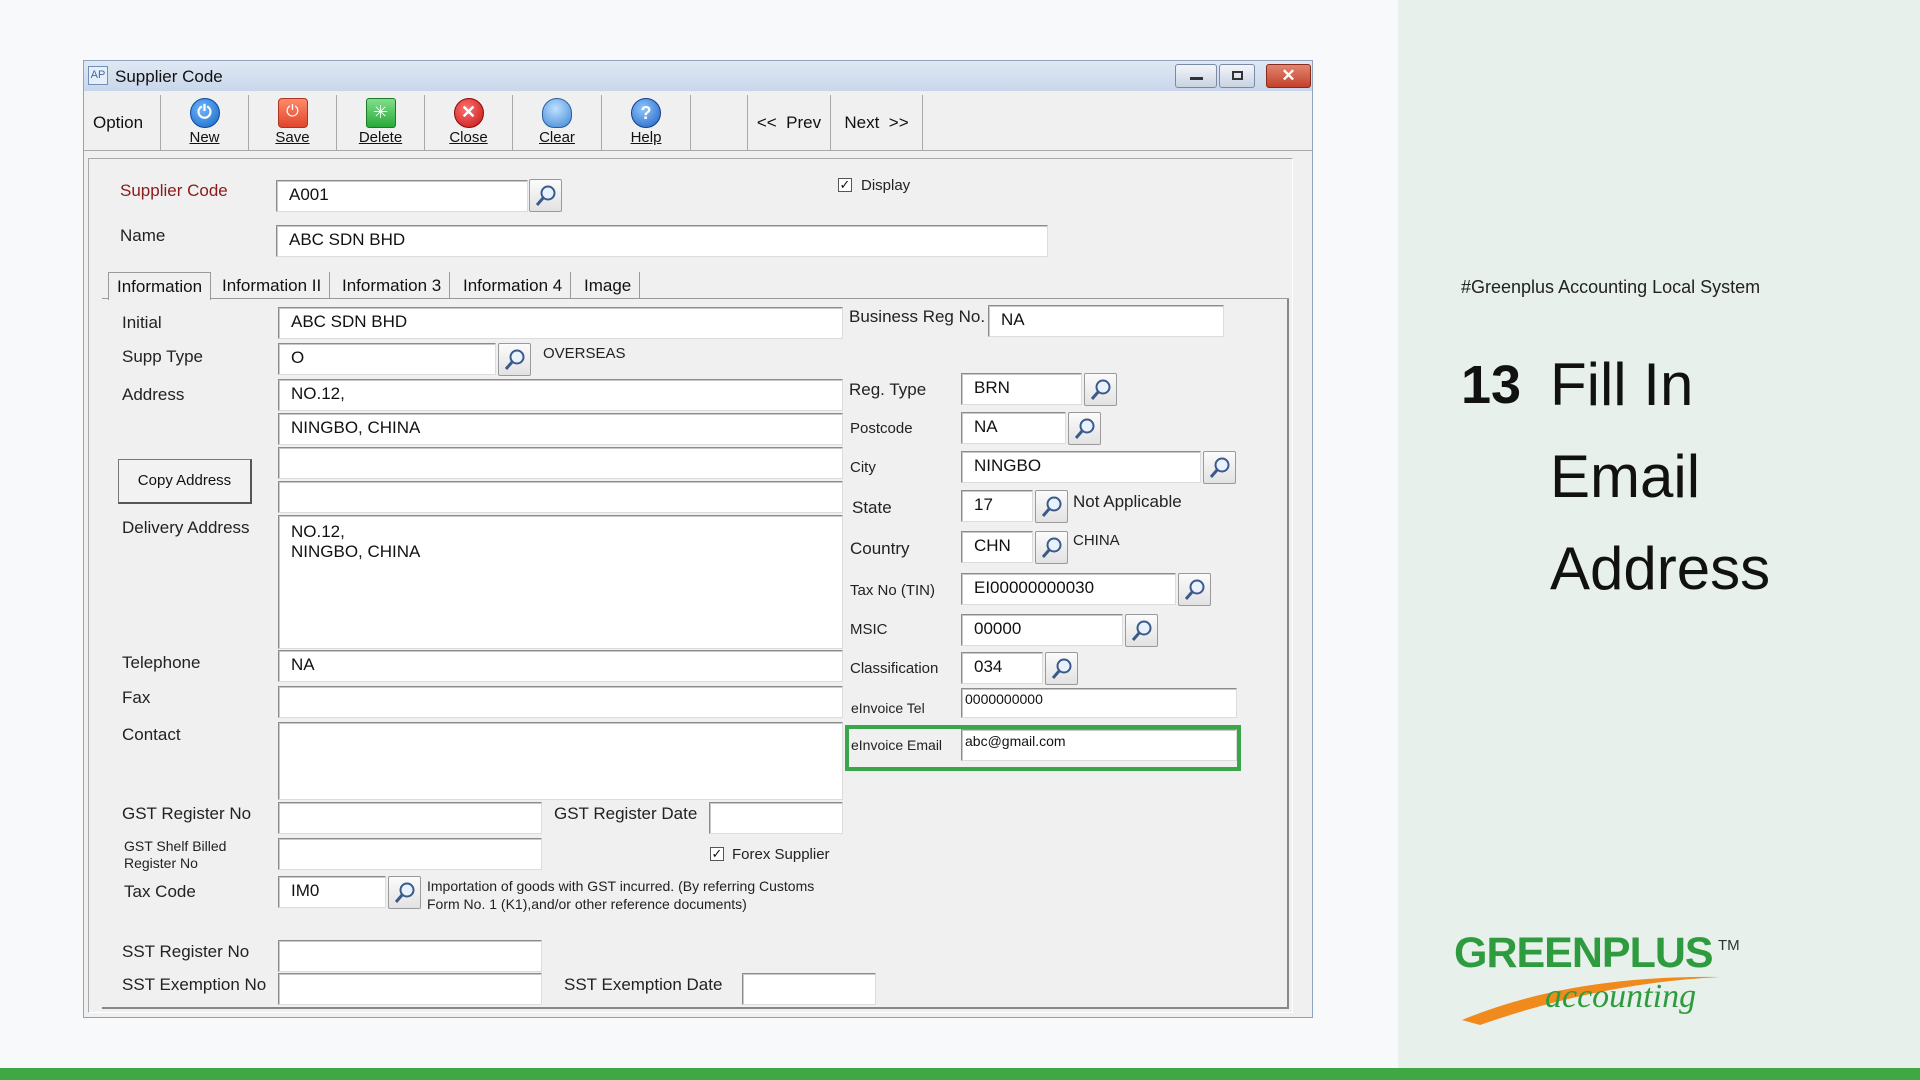 The width and height of the screenshot is (1920, 1080). I want to click on sst-register-no-field, so click(410, 956).